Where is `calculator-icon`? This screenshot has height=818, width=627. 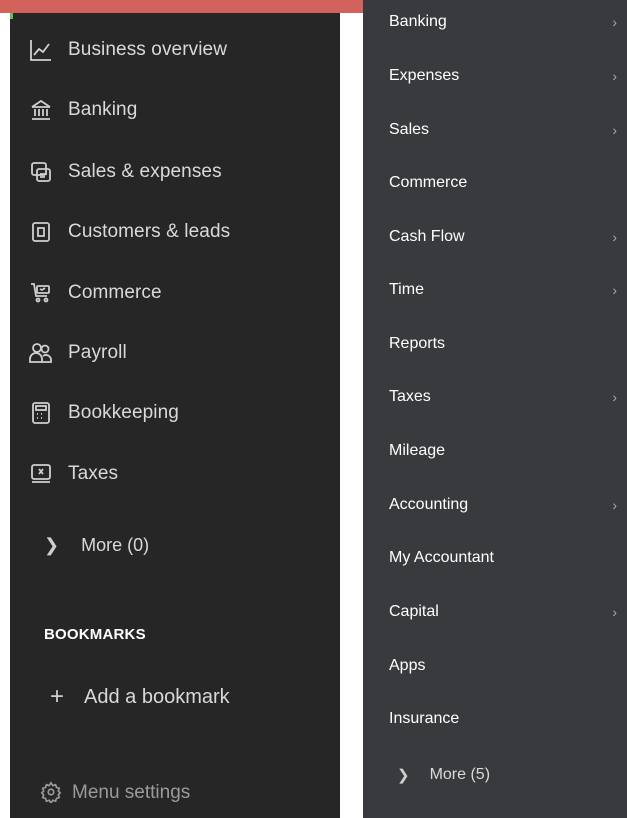 calculator-icon is located at coordinates (41, 413).